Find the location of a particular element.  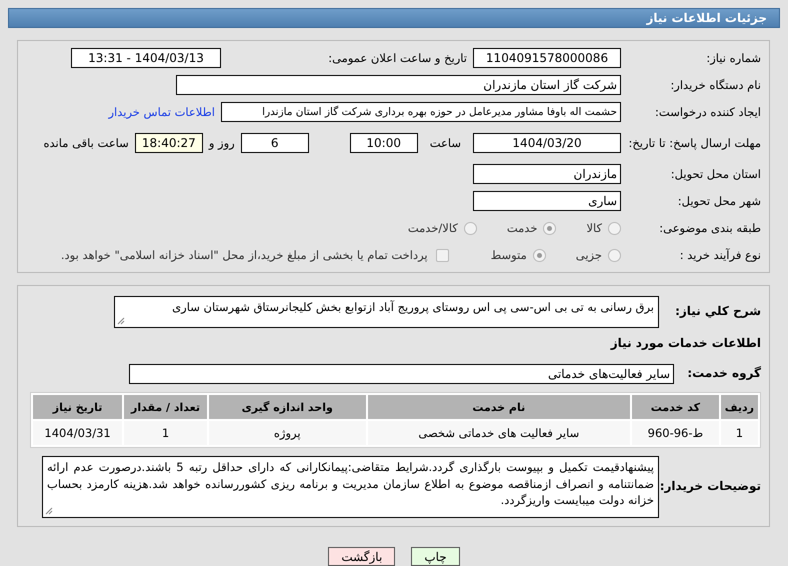

service-group-field: سایر فعالیت‌های خدماتی is located at coordinates (401, 374).